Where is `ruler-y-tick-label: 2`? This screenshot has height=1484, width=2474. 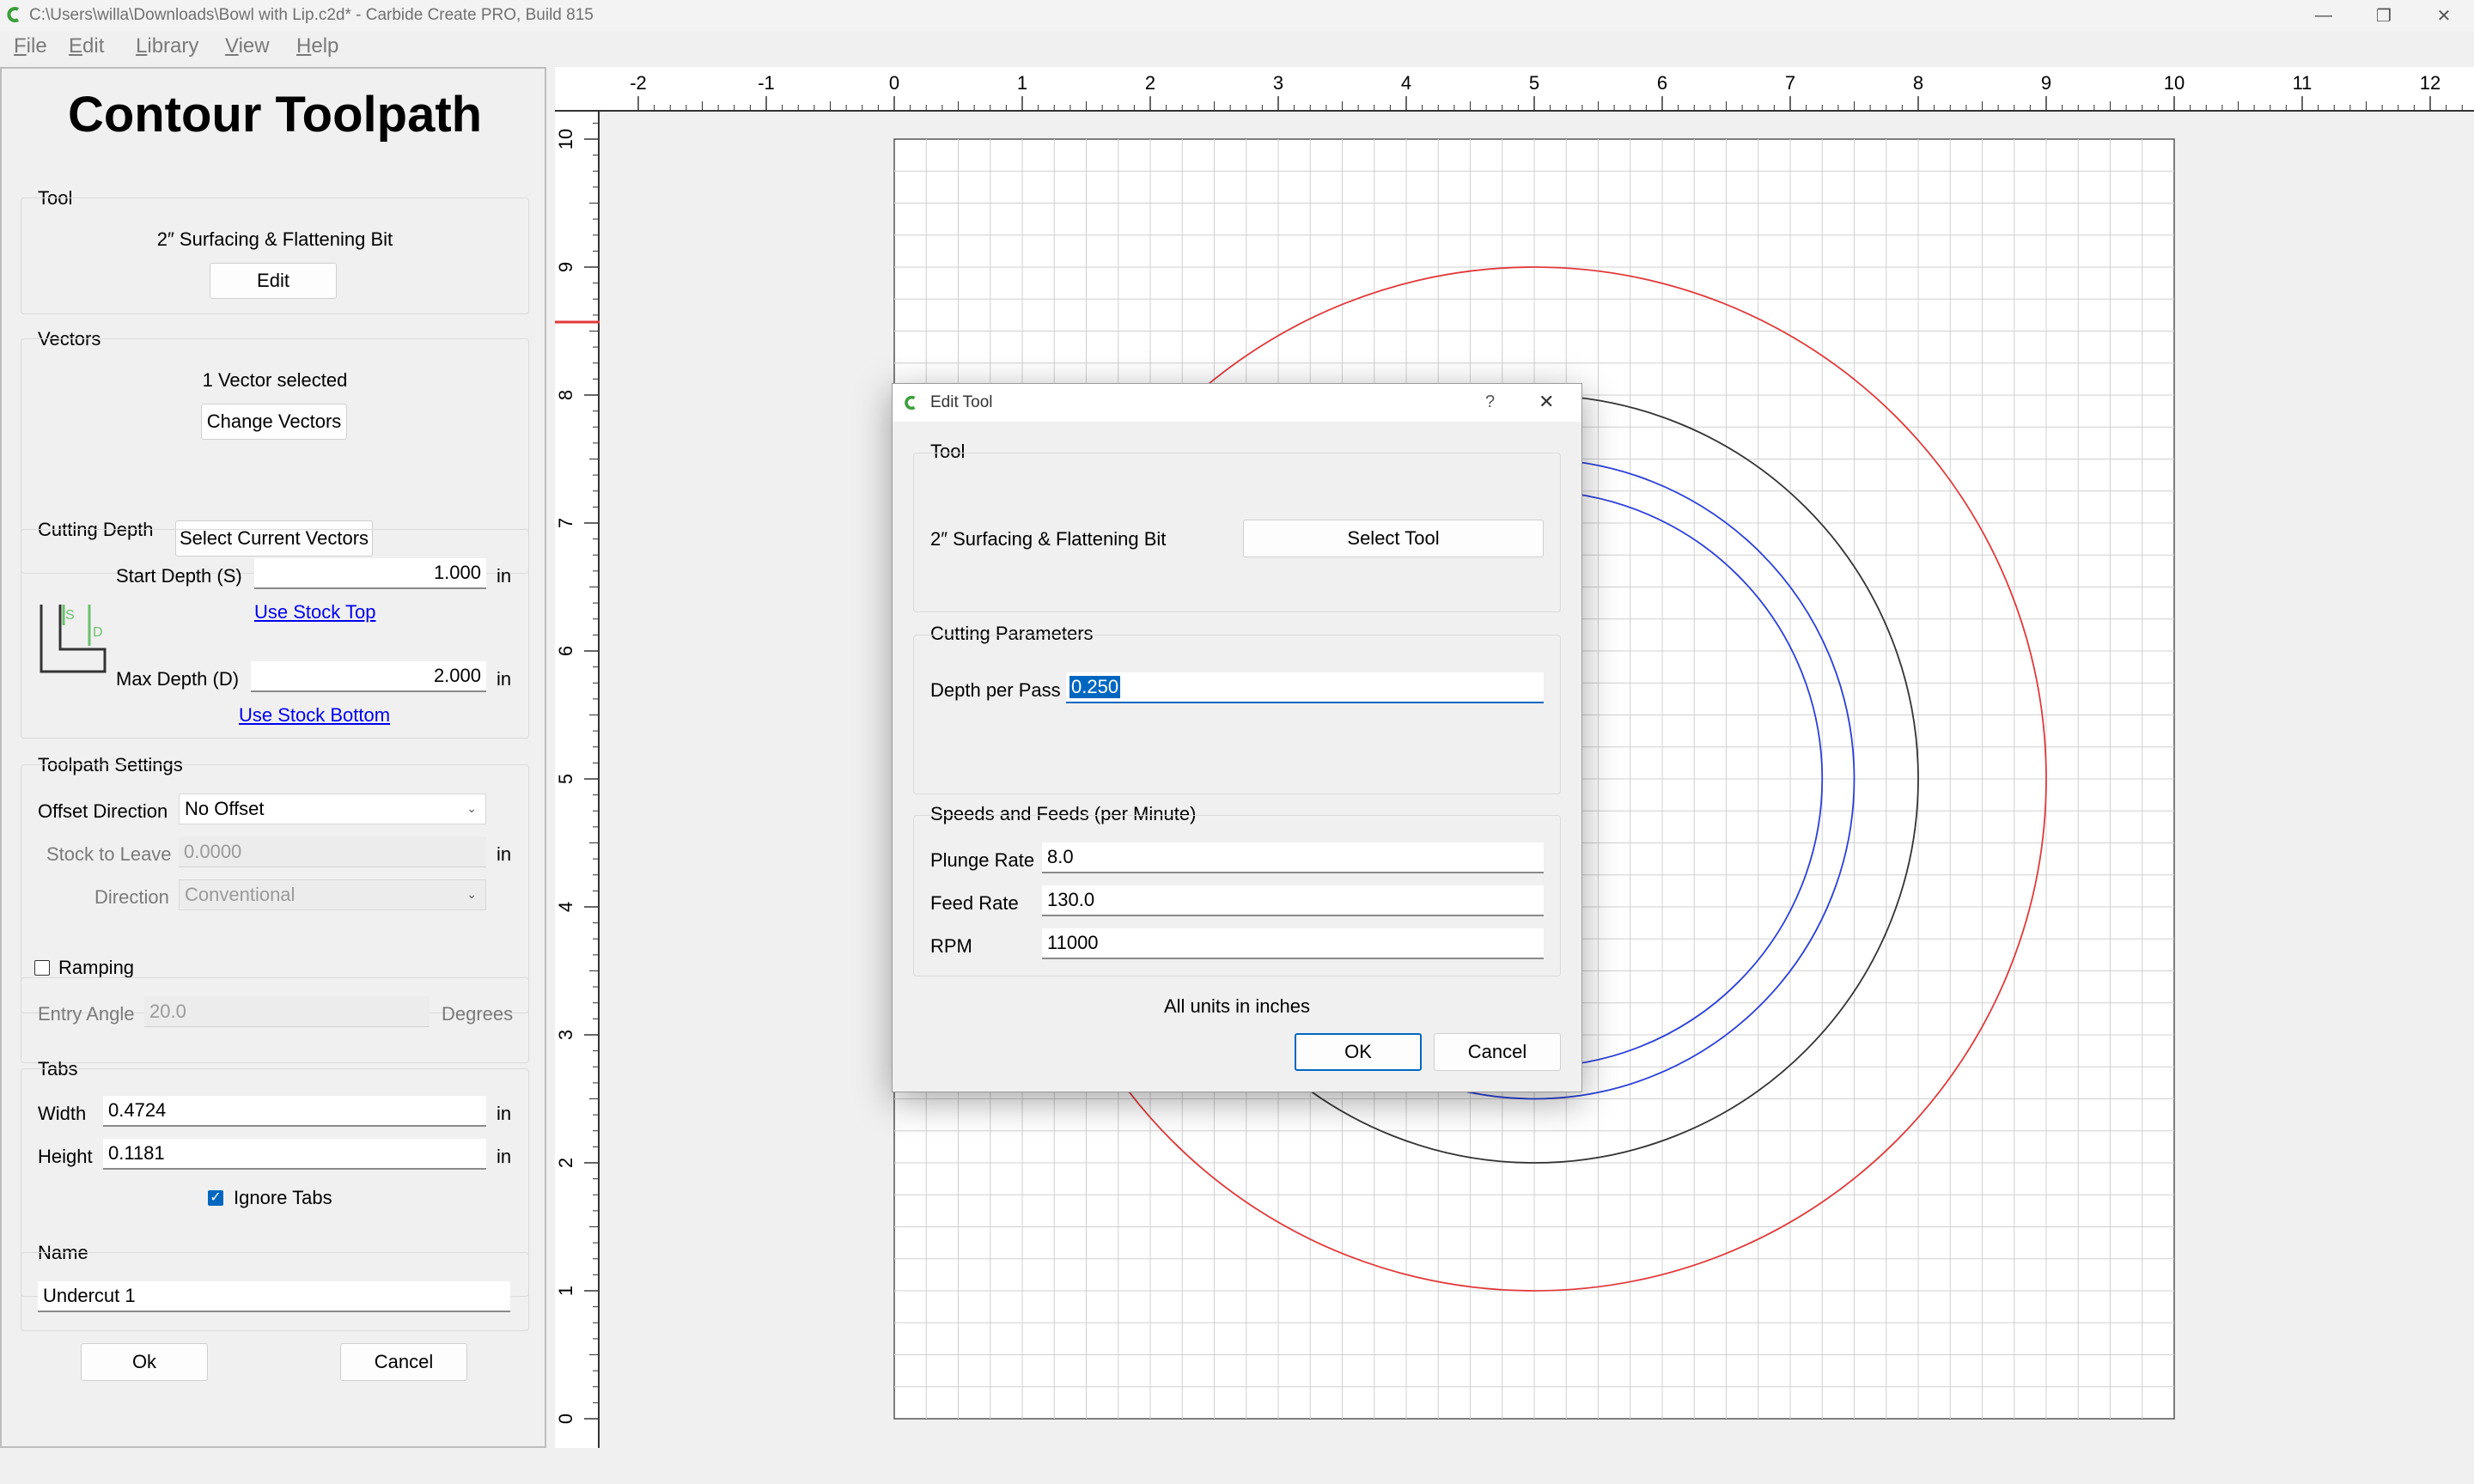 ruler-y-tick-label: 2 is located at coordinates (565, 1163).